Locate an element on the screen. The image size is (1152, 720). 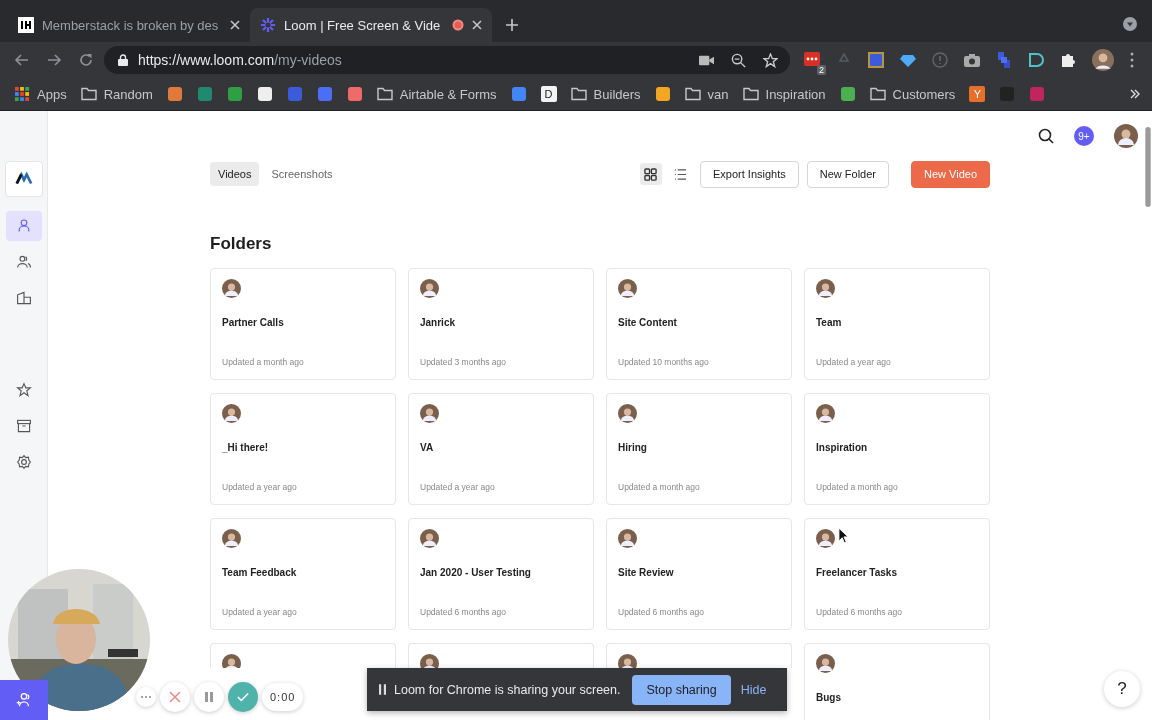
archive-icon is located at coordinates (23, 426).